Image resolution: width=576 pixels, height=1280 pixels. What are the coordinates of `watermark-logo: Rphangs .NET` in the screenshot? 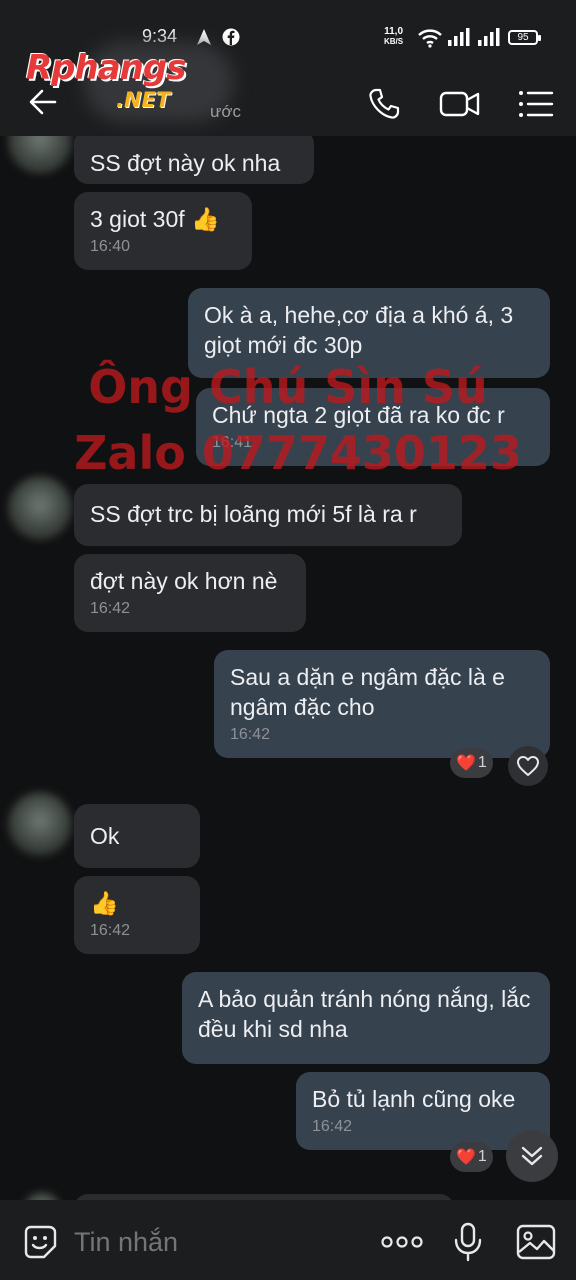 It's located at (114, 82).